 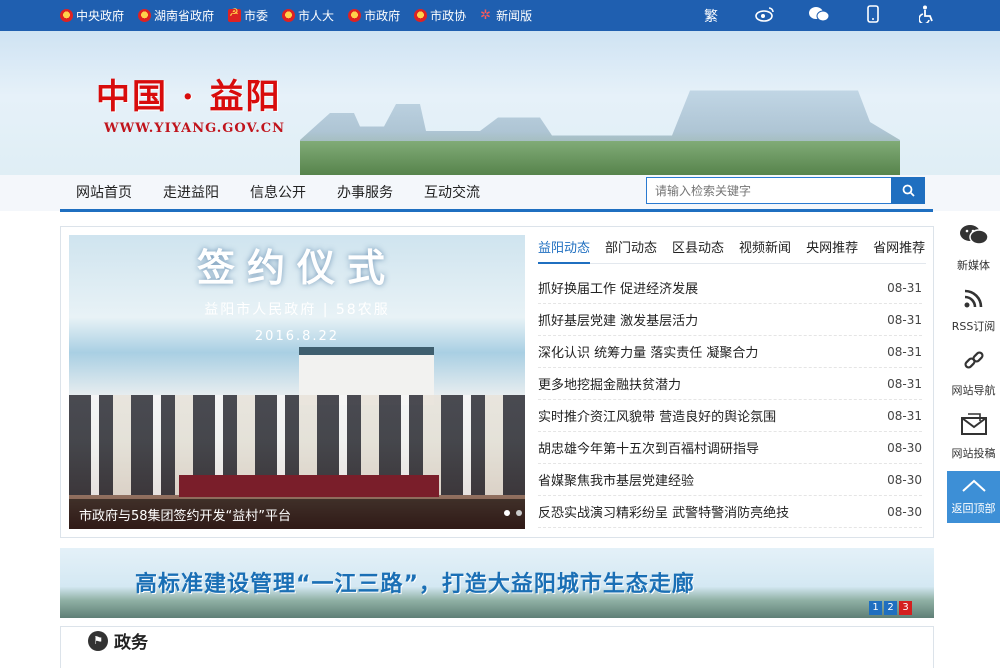 I want to click on top-link-party-committee: 市委, so click(x=248, y=15).